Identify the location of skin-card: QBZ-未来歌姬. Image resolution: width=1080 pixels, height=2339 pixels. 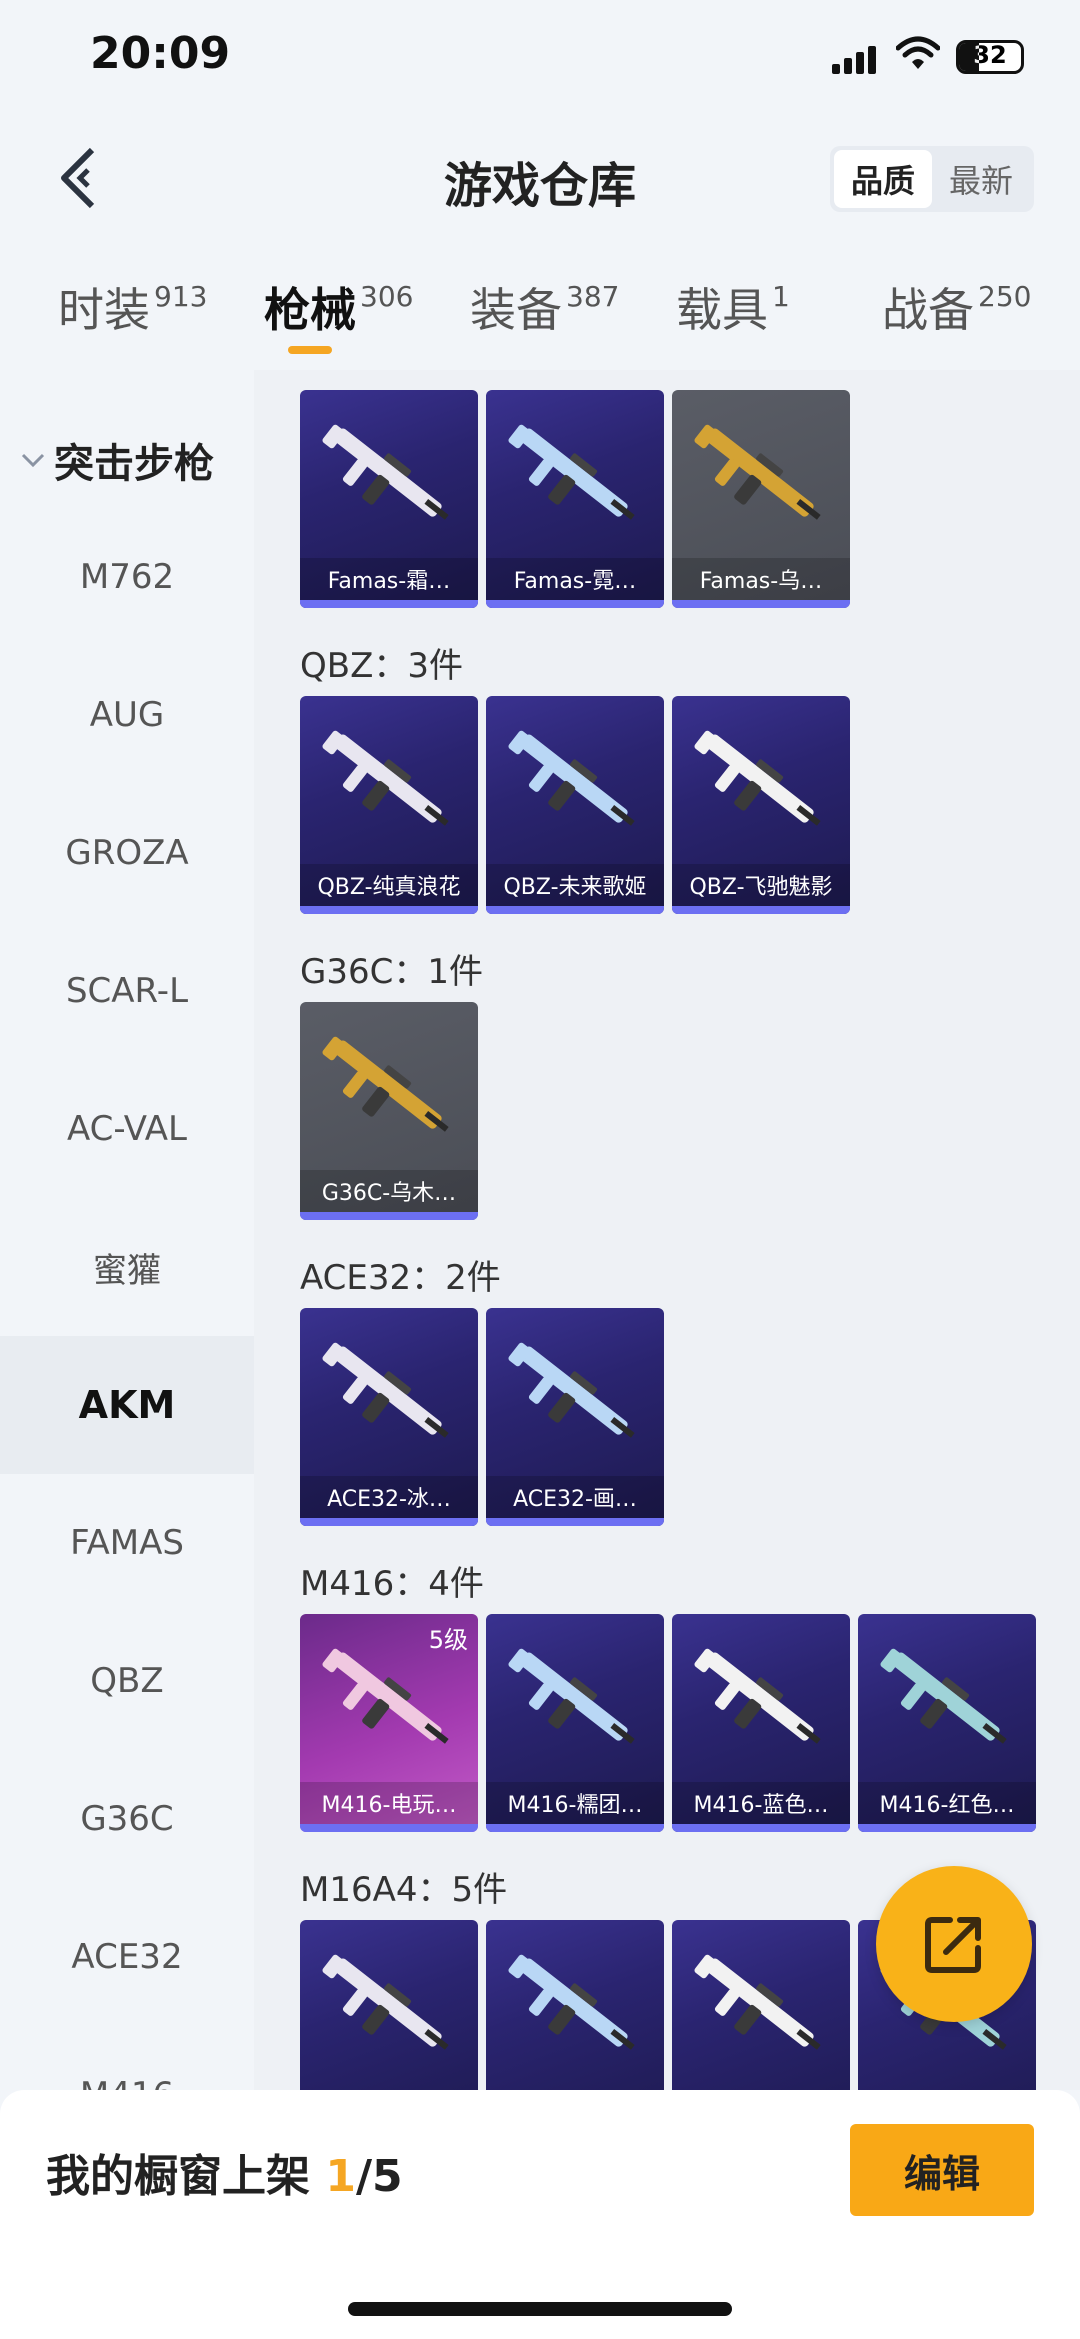
(575, 805).